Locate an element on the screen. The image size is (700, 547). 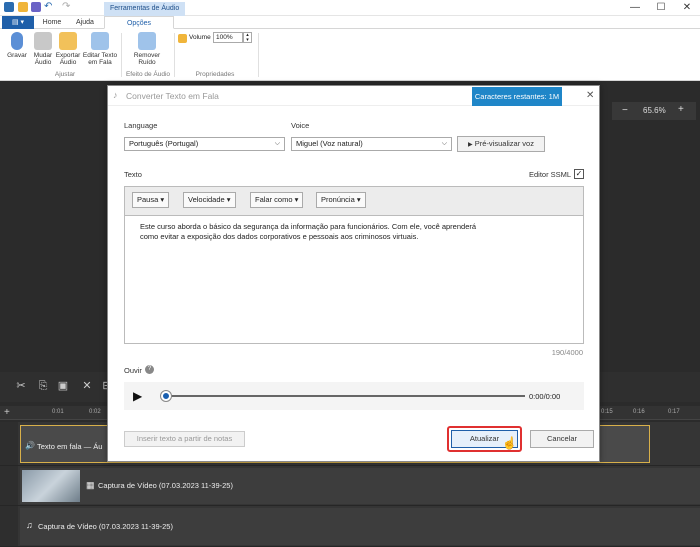
tab-help: Ajuda is located at coordinates (85, 22).